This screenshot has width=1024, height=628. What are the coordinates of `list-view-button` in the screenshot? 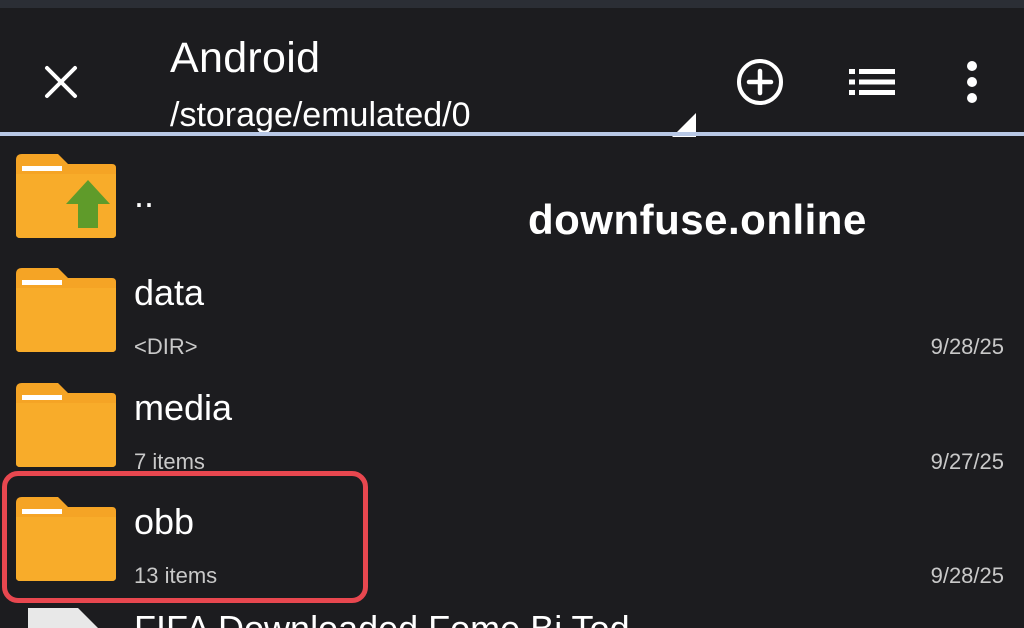 It's located at (872, 82).